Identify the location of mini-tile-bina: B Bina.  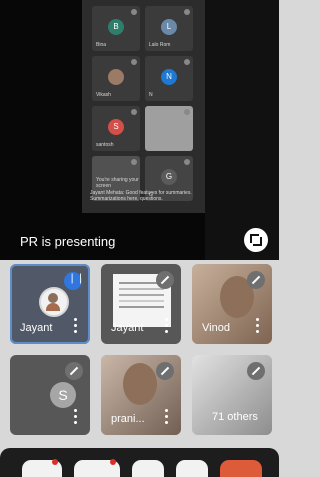
(116, 28).